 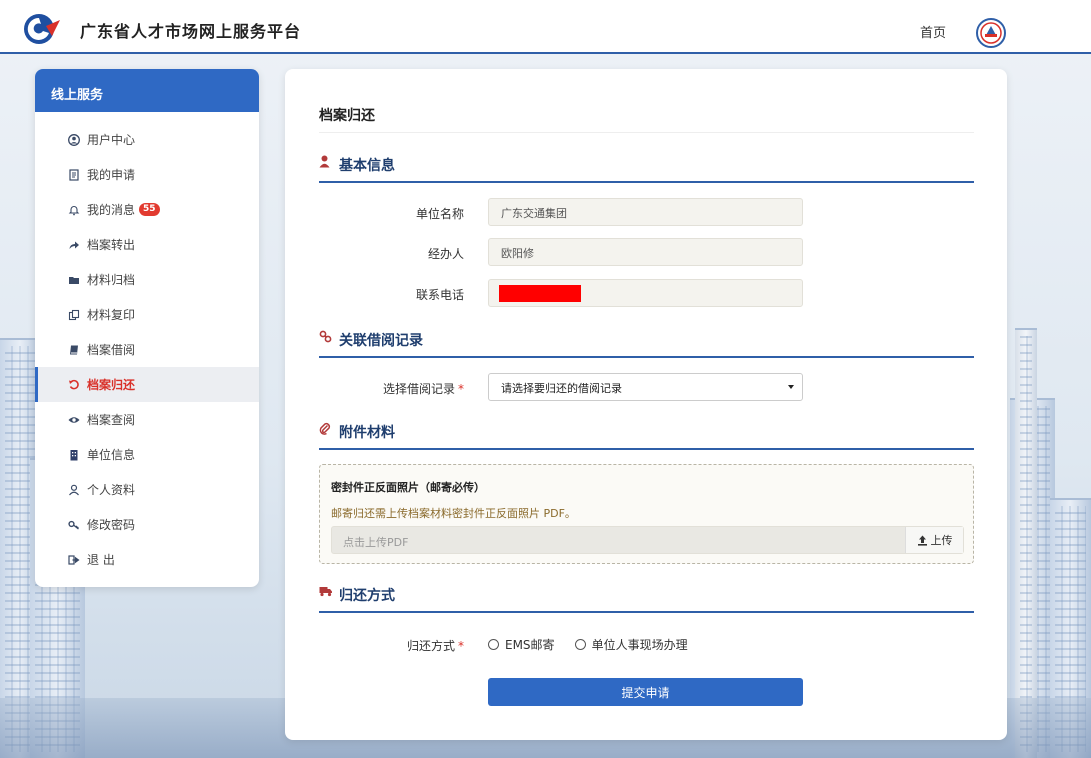 What do you see at coordinates (147, 279) in the screenshot?
I see `sidebar-item-material-filing: 材料归档` at bounding box center [147, 279].